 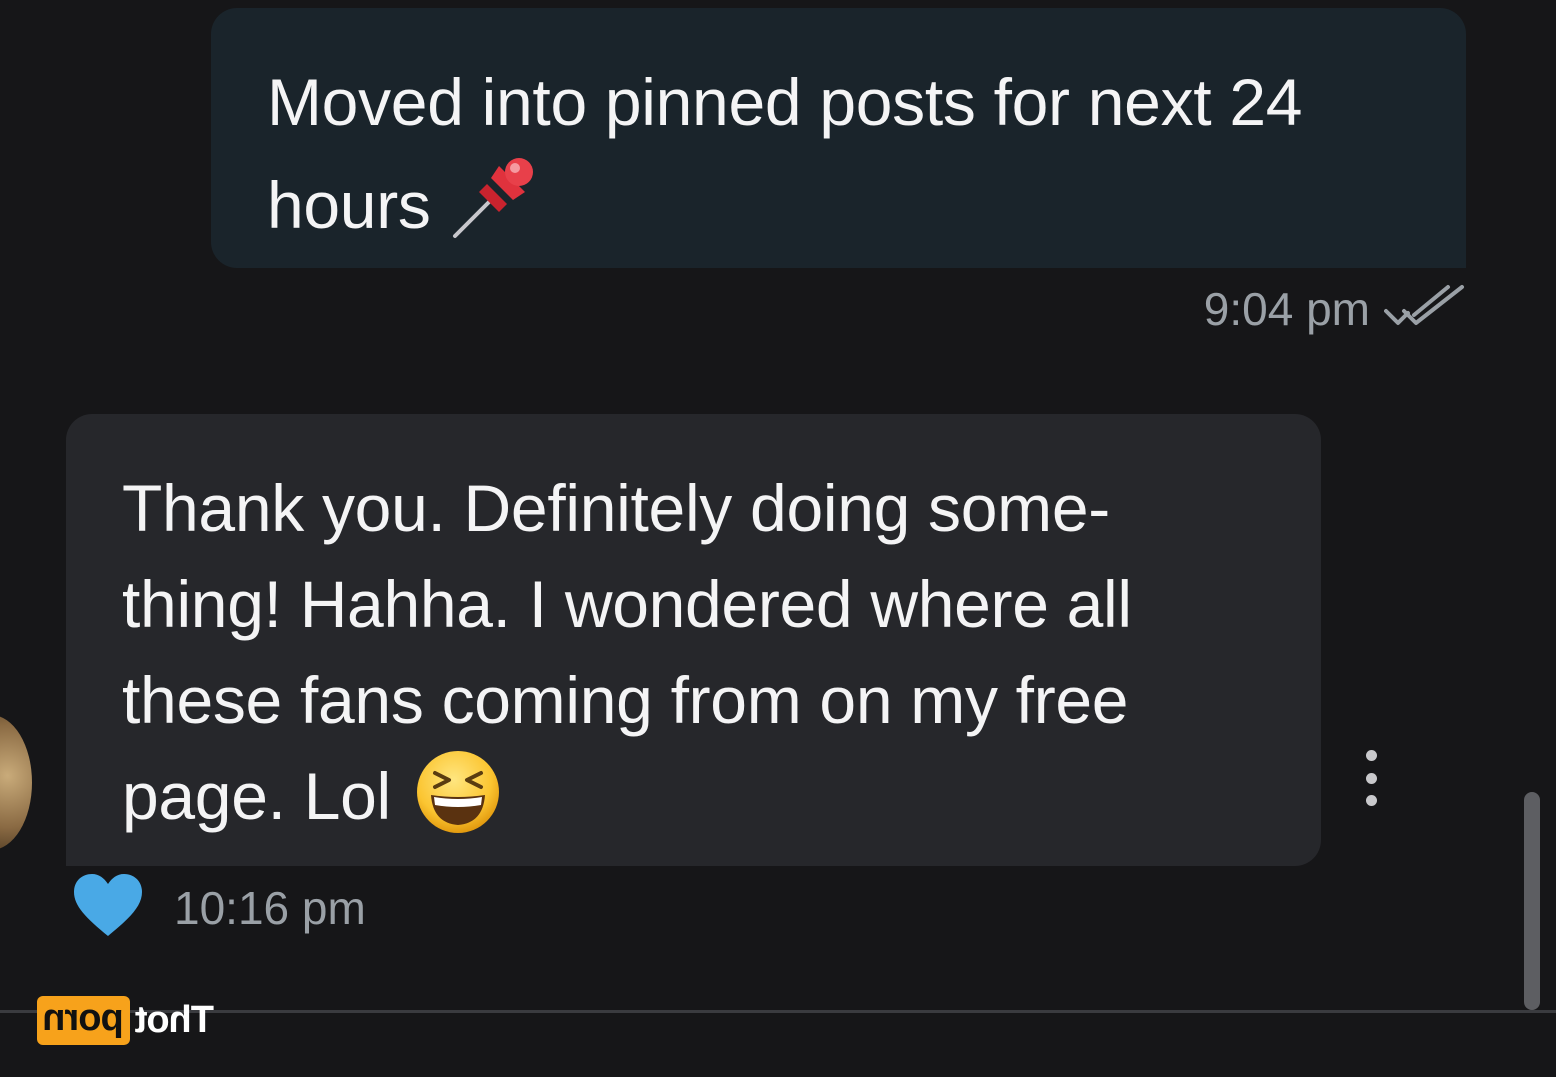 What do you see at coordinates (1286, 309) in the screenshot?
I see `outgoing-timestamp: 9:04 pm` at bounding box center [1286, 309].